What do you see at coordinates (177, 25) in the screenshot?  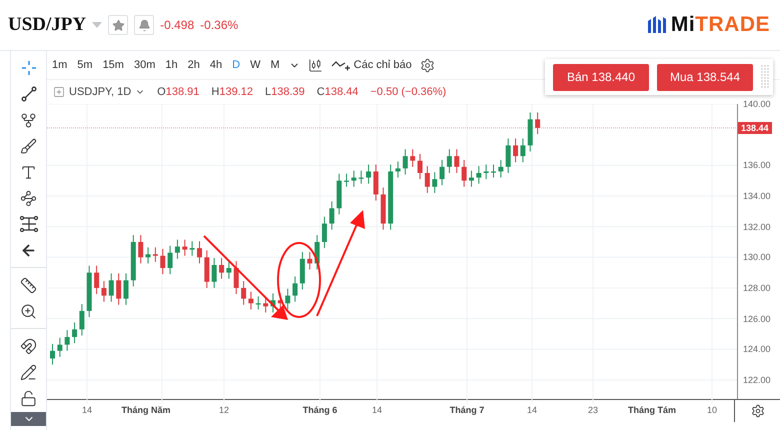 I see `price-change: -0.498` at bounding box center [177, 25].